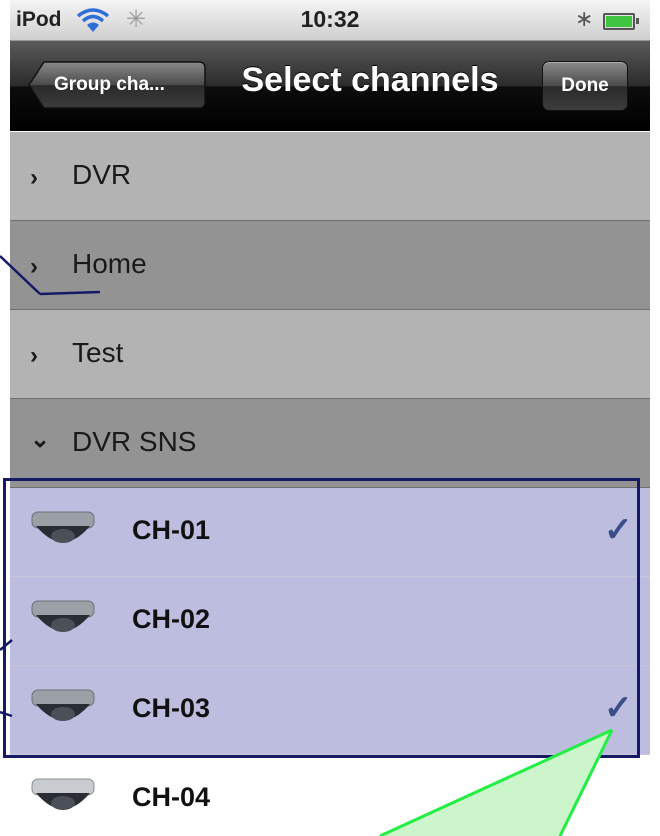 The height and width of the screenshot is (836, 660). What do you see at coordinates (171, 708) in the screenshot?
I see `channel-name: CH-03` at bounding box center [171, 708].